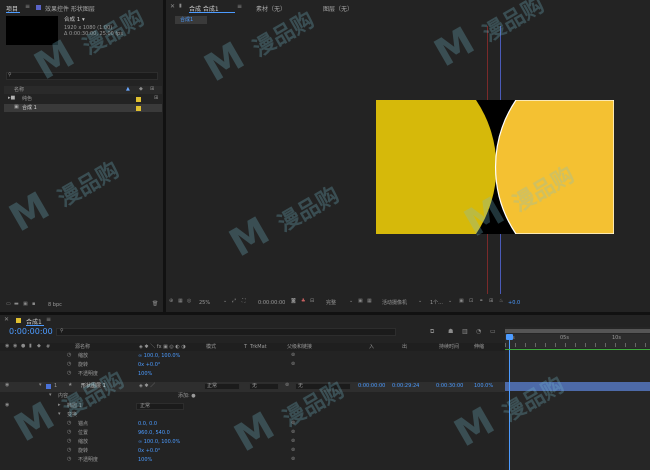 This screenshot has height=470, width=650. What do you see at coordinates (82, 76) in the screenshot?
I see `search-input` at bounding box center [82, 76].